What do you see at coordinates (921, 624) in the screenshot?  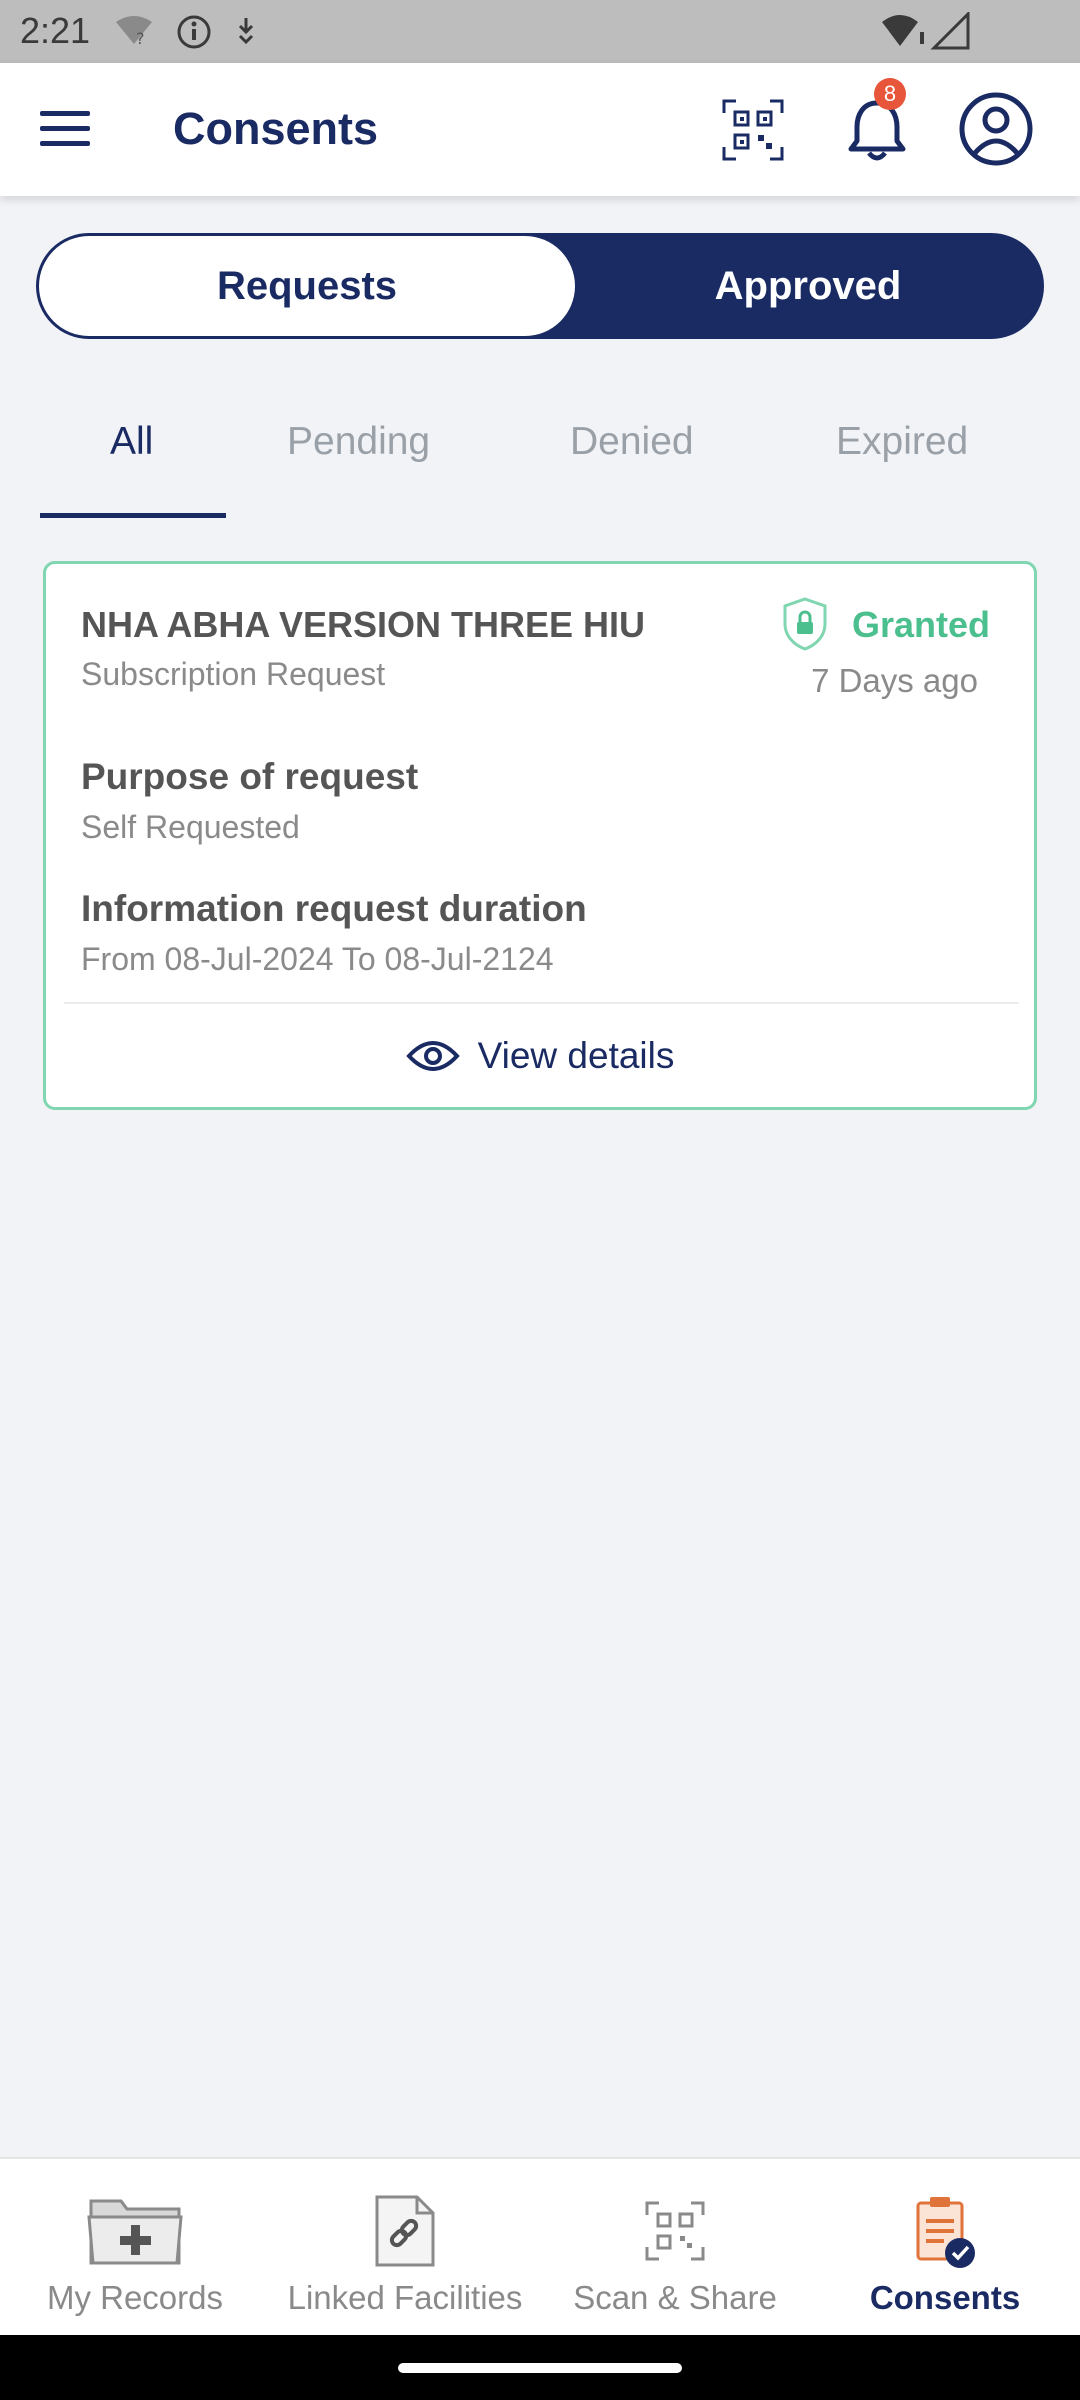 I see `status-badge: Granted` at bounding box center [921, 624].